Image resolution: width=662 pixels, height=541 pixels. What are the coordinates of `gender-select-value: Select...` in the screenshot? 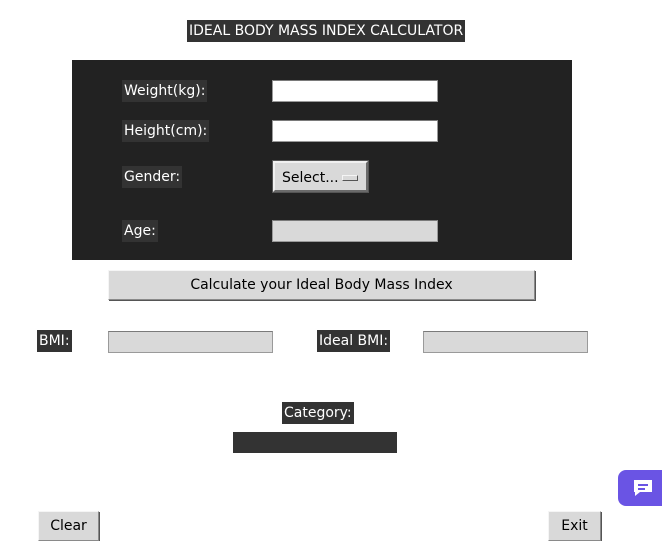 It's located at (310, 178).